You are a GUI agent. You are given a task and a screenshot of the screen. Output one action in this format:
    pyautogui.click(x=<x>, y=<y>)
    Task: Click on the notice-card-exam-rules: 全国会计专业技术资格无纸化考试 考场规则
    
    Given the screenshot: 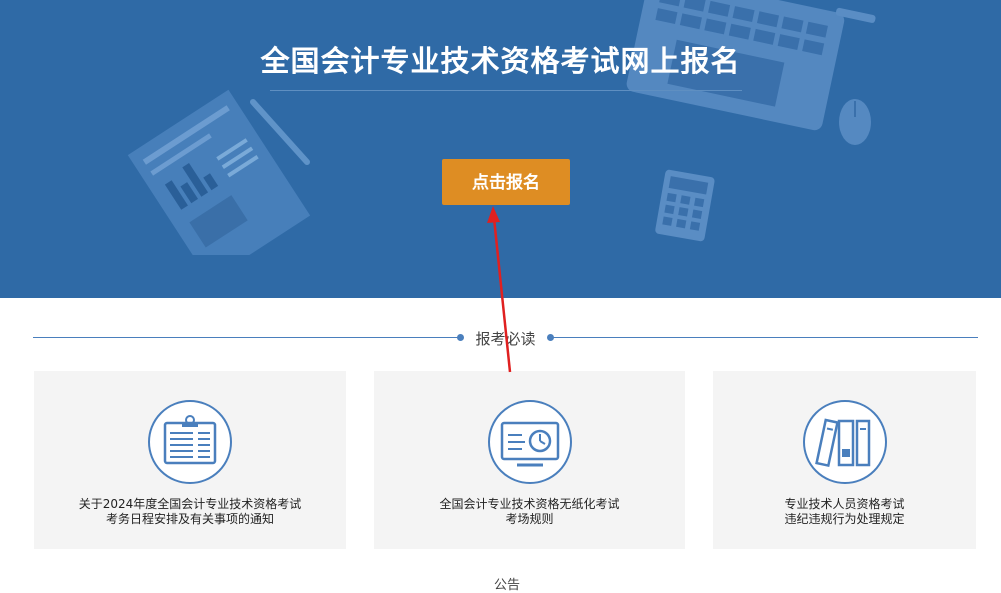 What is the action you would take?
    pyautogui.click(x=529, y=460)
    